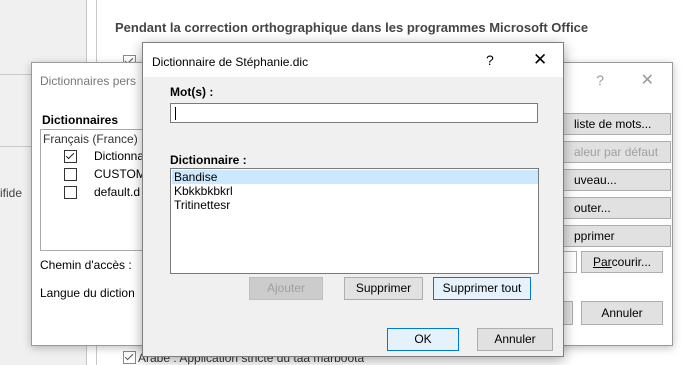 The height and width of the screenshot is (365, 700). What do you see at coordinates (355, 205) in the screenshot?
I see `word-list-item: Tritinettesr` at bounding box center [355, 205].